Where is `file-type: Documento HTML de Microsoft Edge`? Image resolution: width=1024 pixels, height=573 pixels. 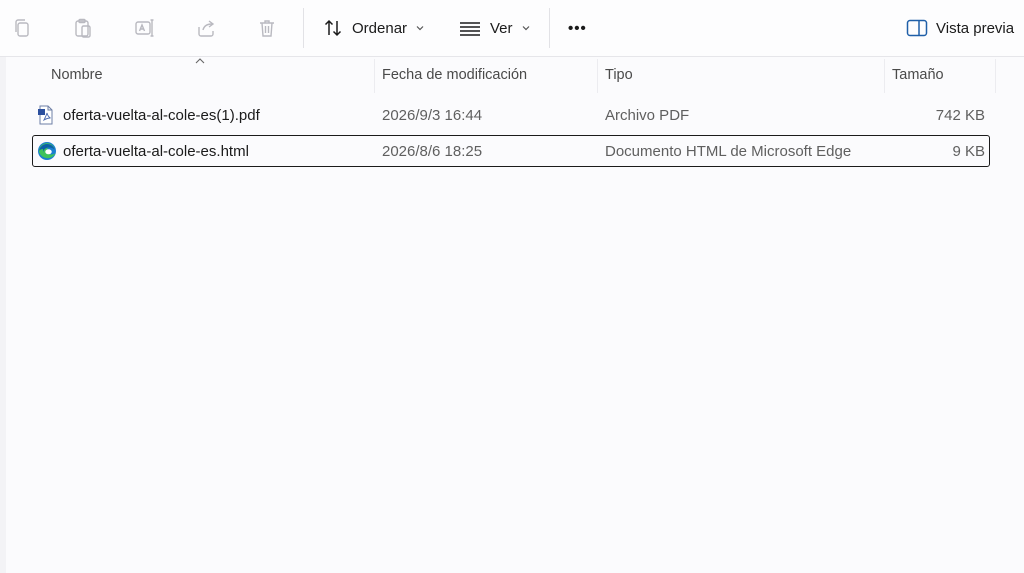 file-type: Documento HTML de Microsoft Edge is located at coordinates (728, 151).